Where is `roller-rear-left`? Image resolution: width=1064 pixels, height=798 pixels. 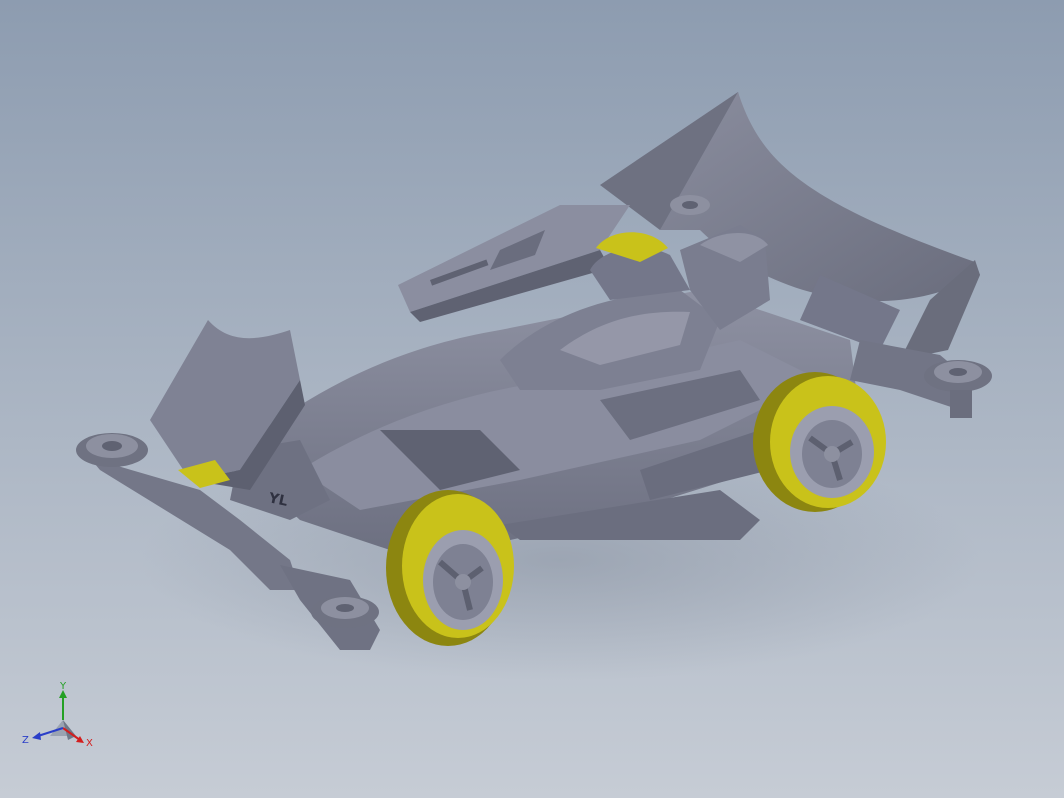 roller-rear-left is located at coordinates (690, 205).